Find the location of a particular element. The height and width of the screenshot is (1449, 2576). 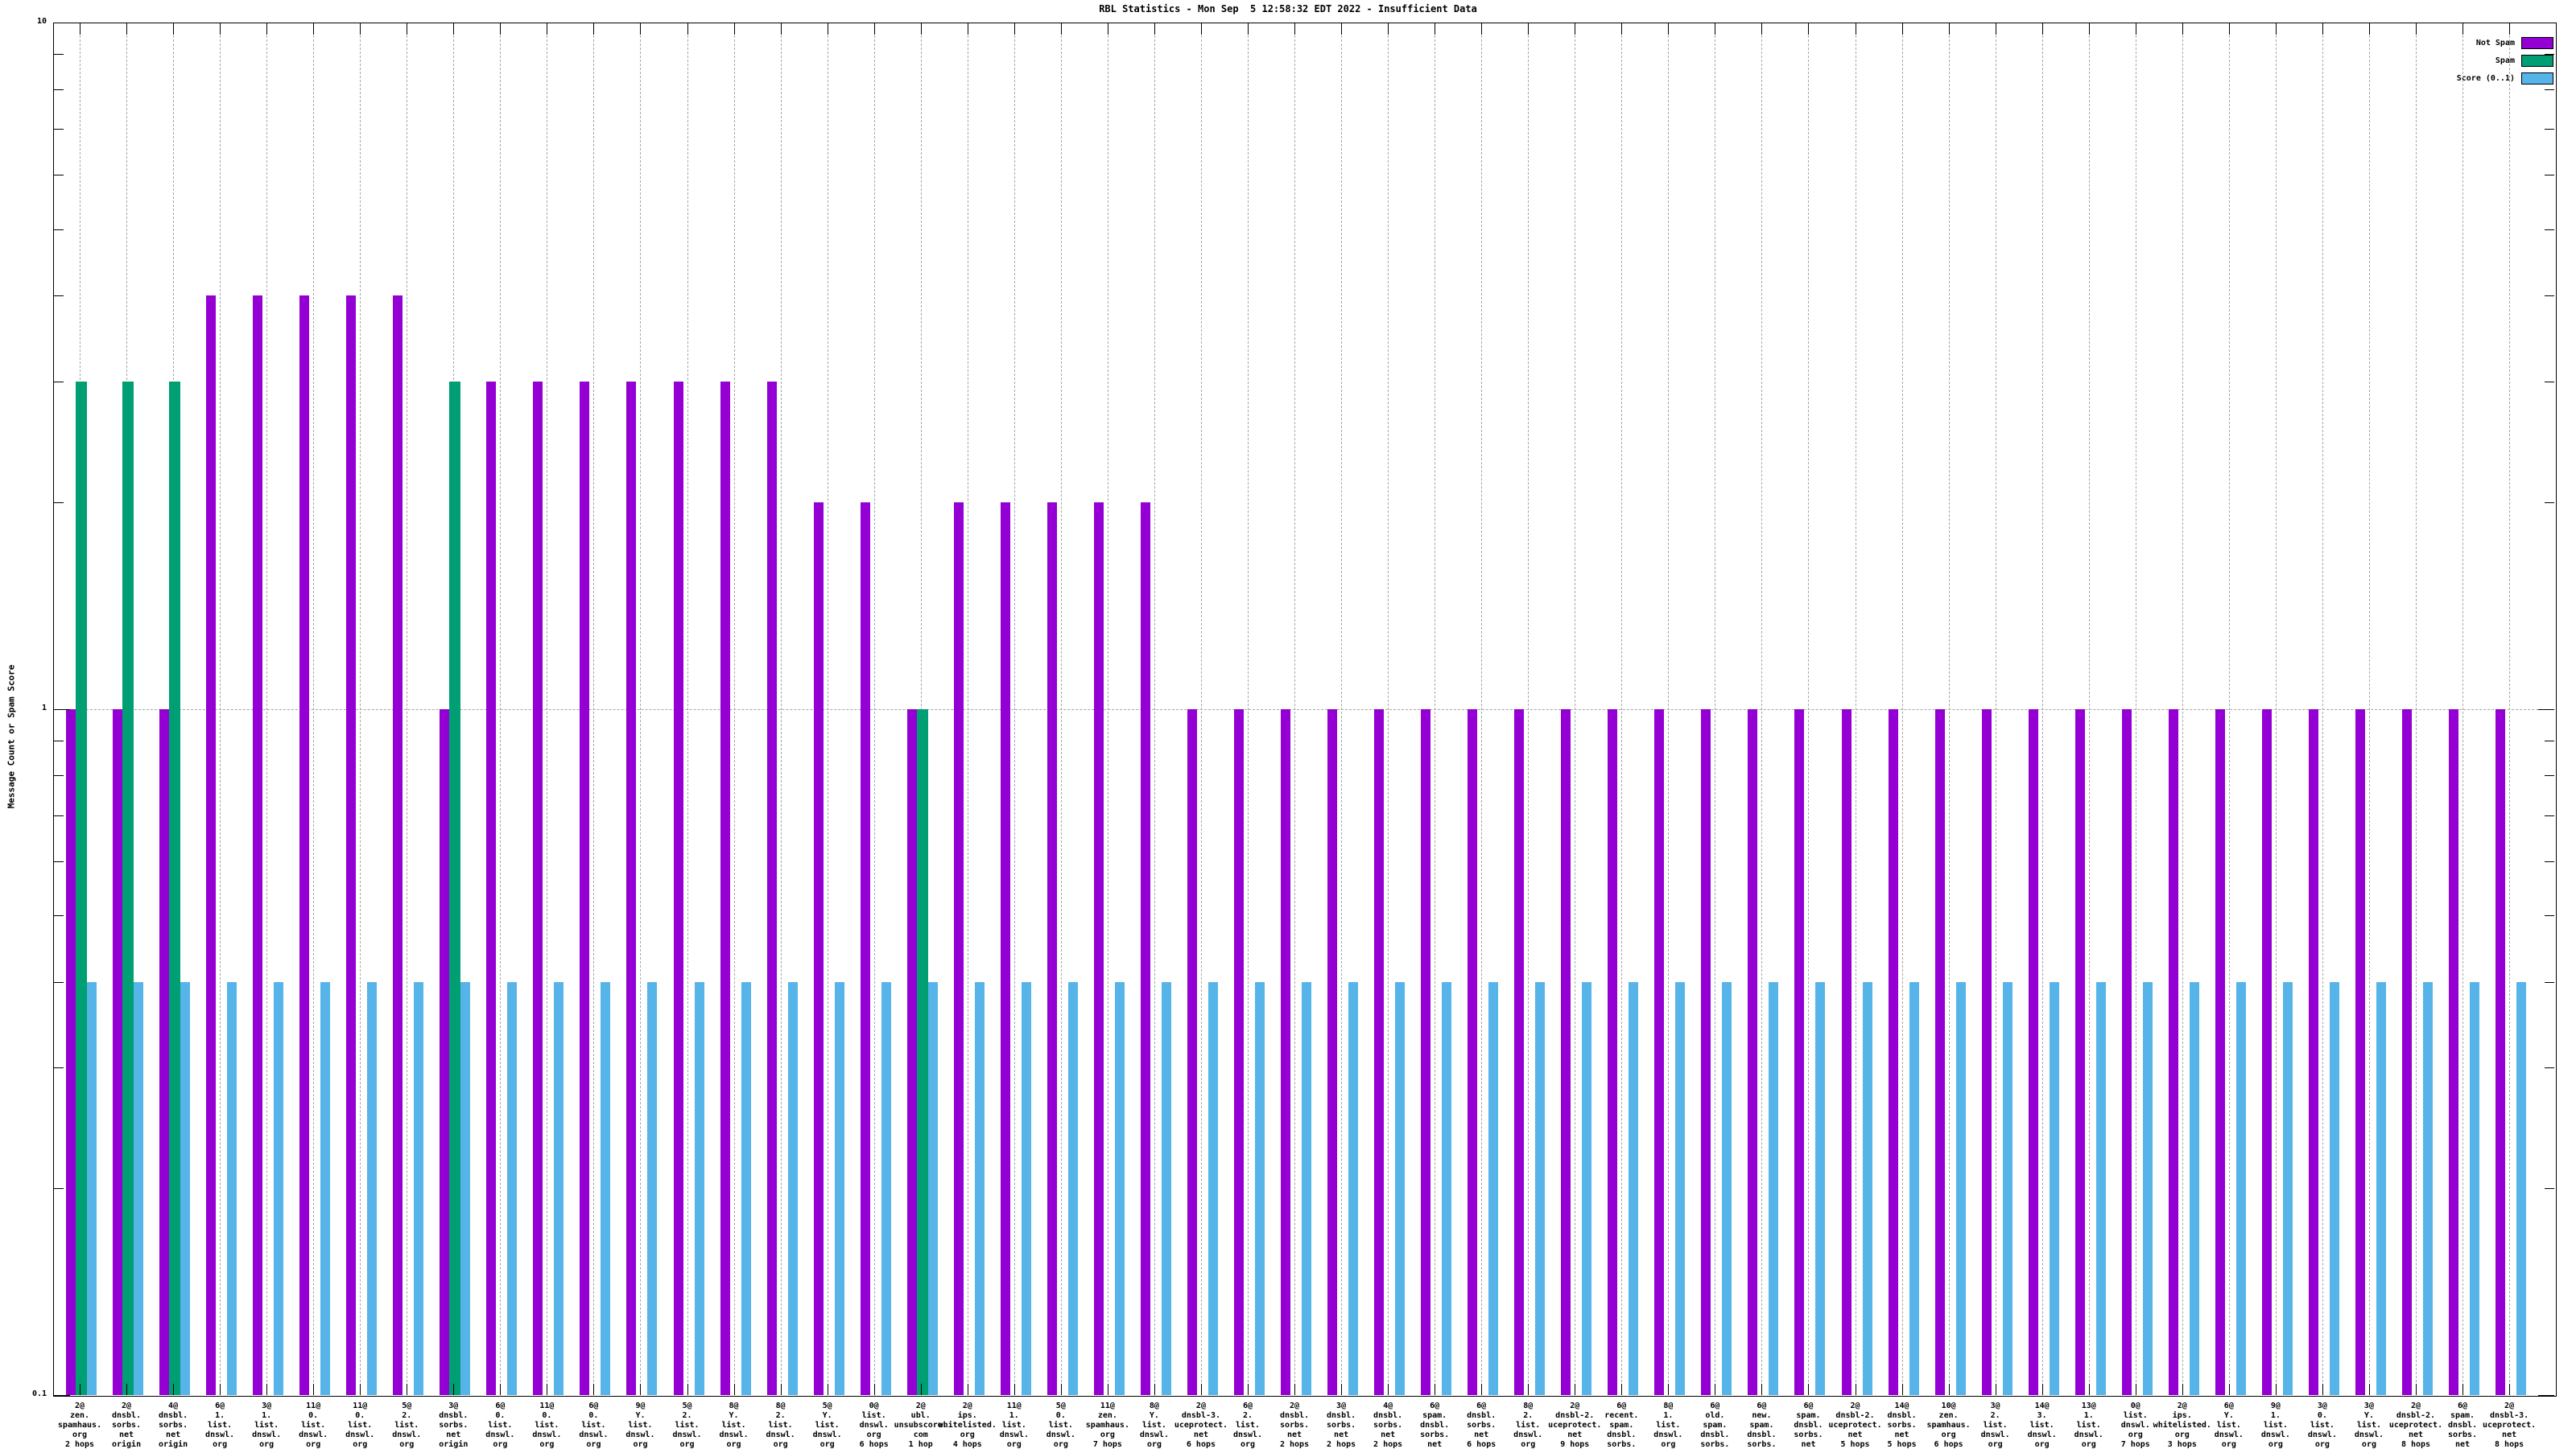

legend-label: Spam is located at coordinates (2505, 60).